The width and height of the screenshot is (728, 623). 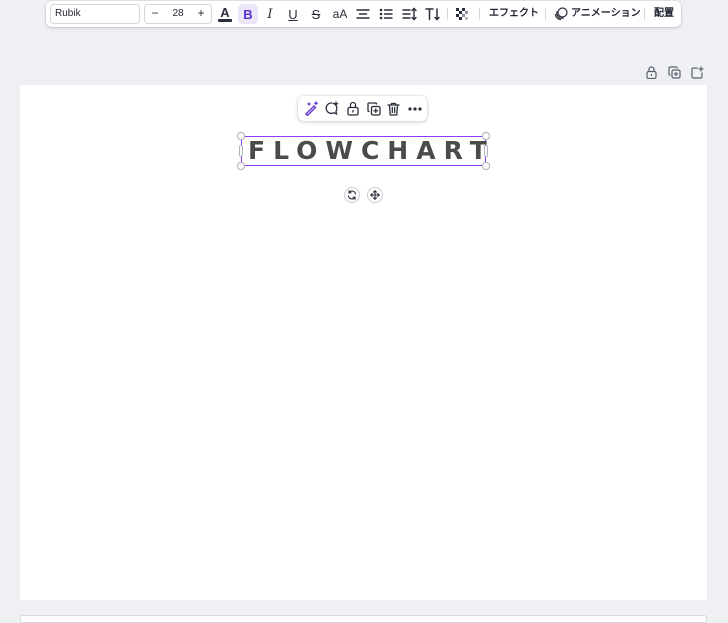 I want to click on font-size-increase-button: +, so click(x=201, y=14).